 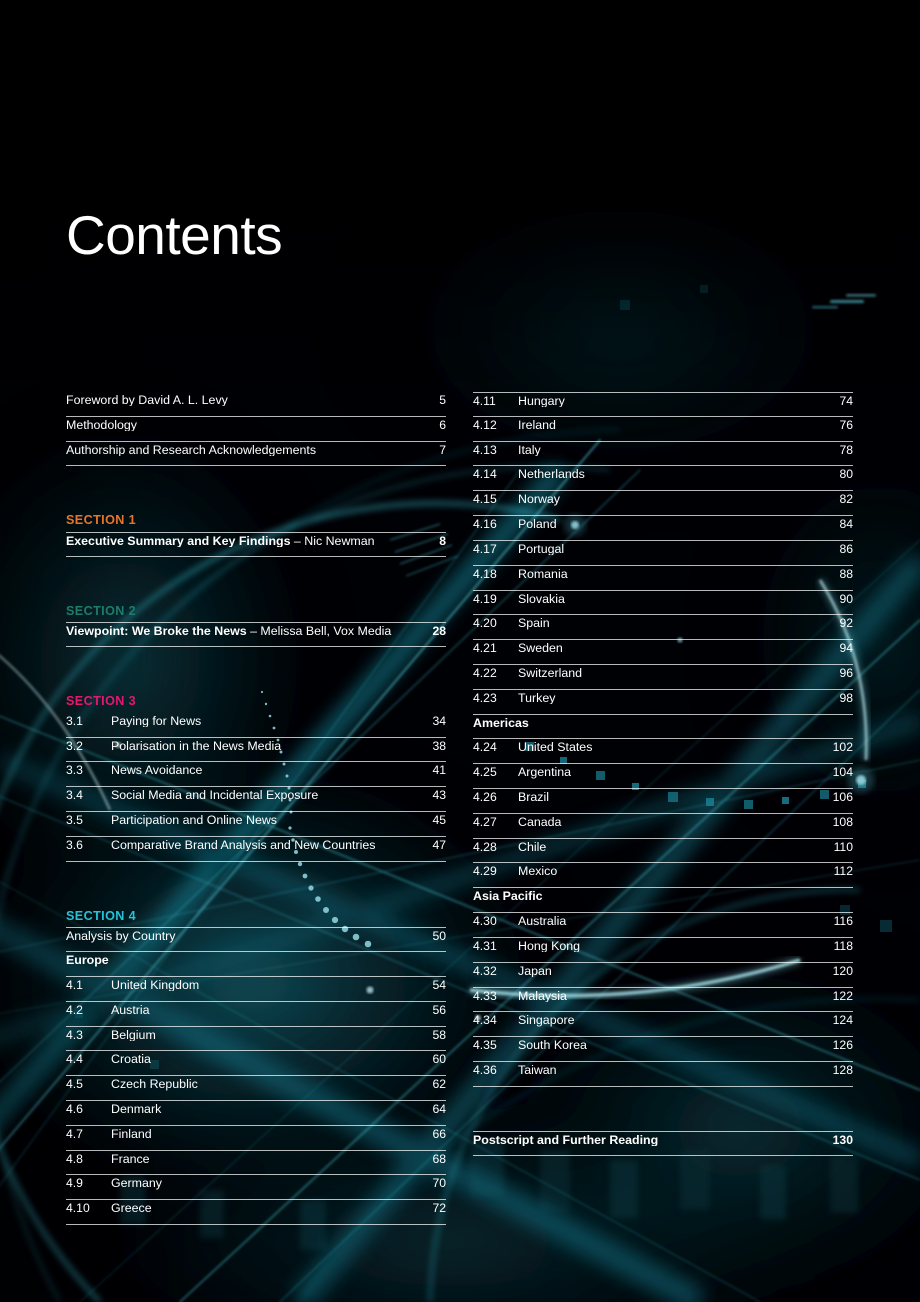 What do you see at coordinates (130, 1010) in the screenshot?
I see `toc-label: Austria` at bounding box center [130, 1010].